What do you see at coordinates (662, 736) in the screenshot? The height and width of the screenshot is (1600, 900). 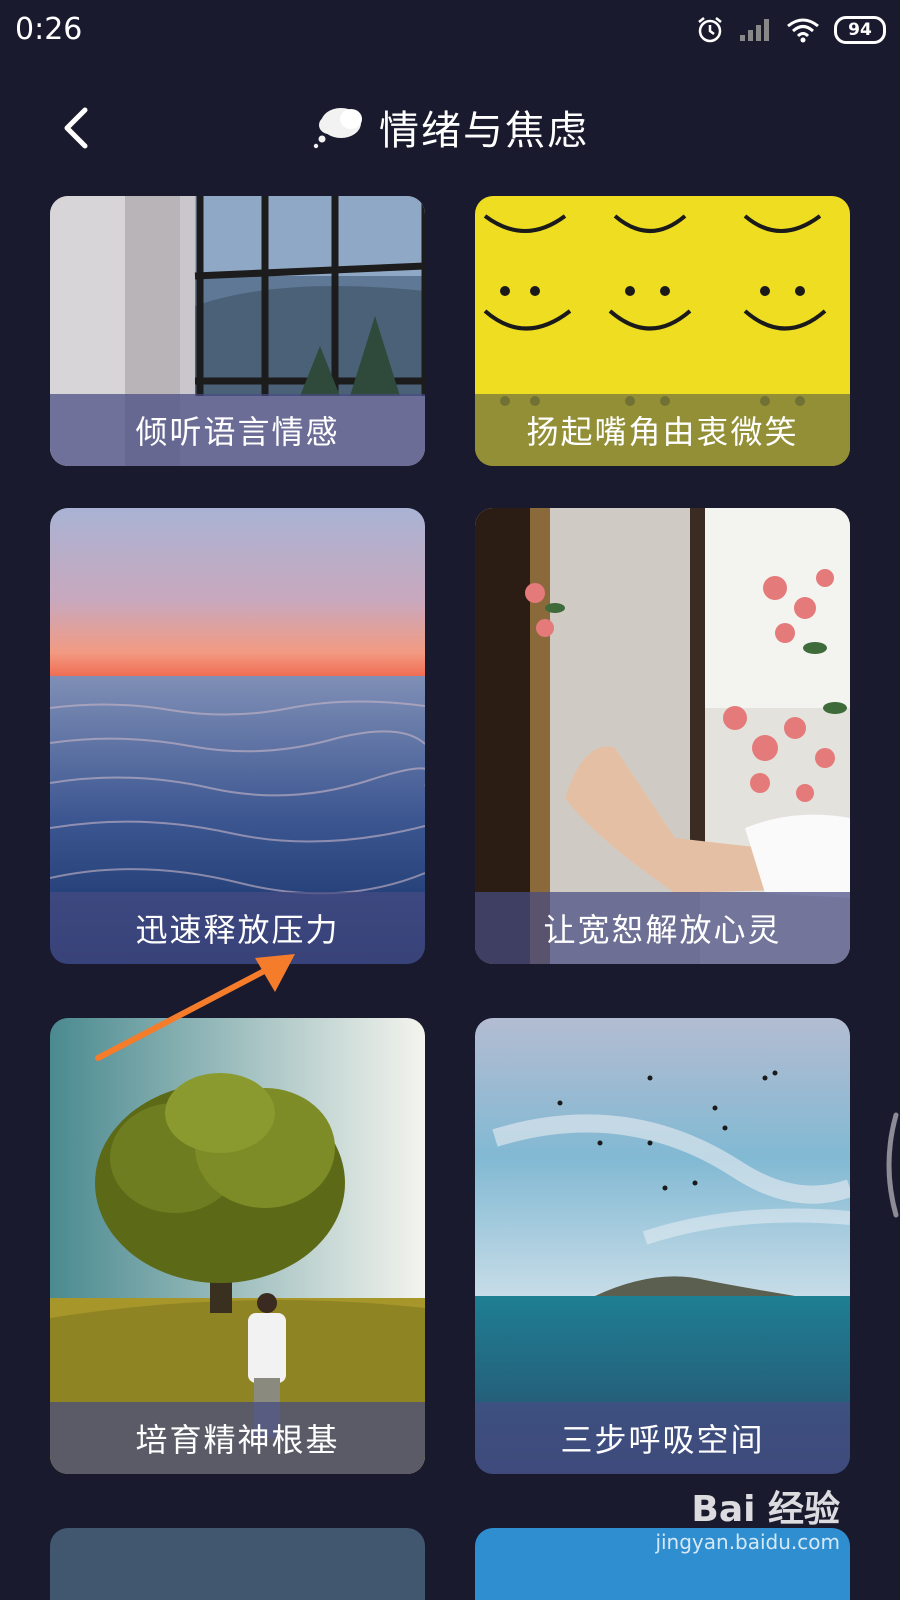 I see `card-forgiveness: 让宽恕解放心灵` at bounding box center [662, 736].